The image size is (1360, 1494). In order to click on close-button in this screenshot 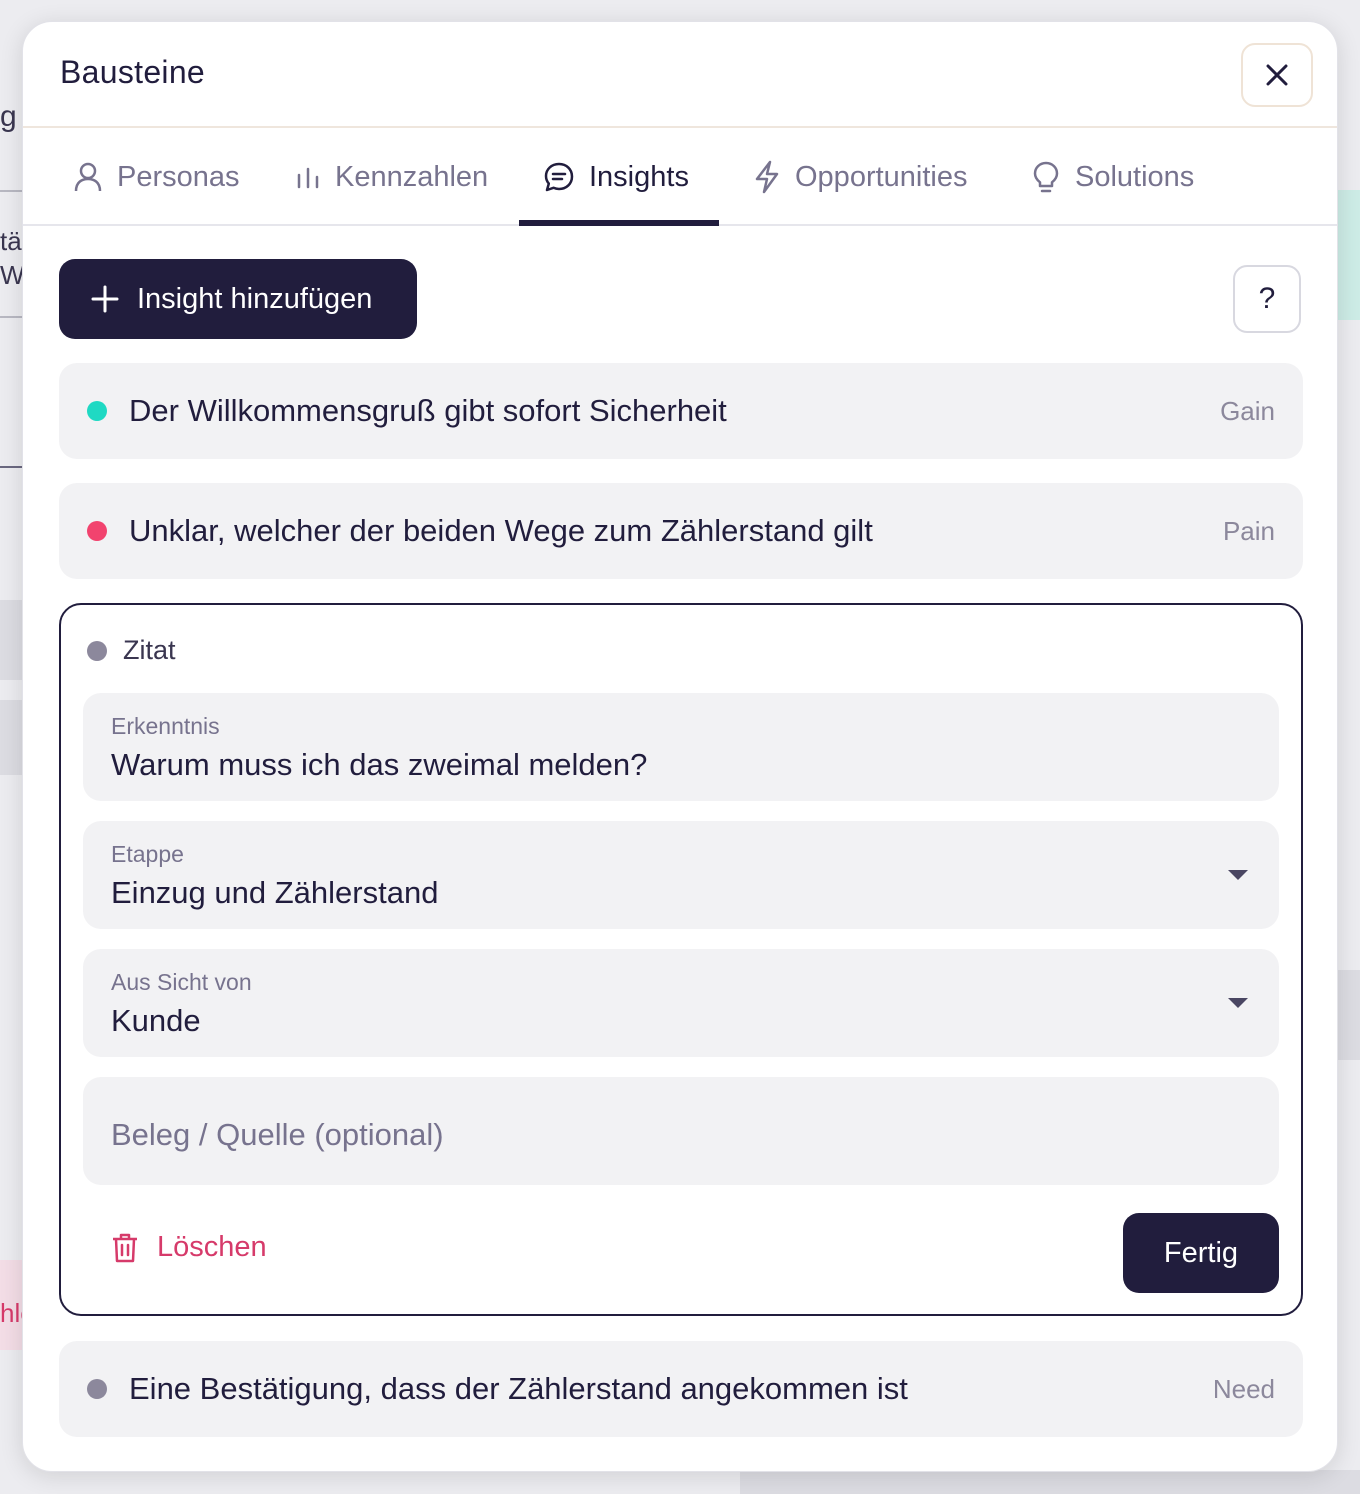, I will do `click(1277, 75)`.